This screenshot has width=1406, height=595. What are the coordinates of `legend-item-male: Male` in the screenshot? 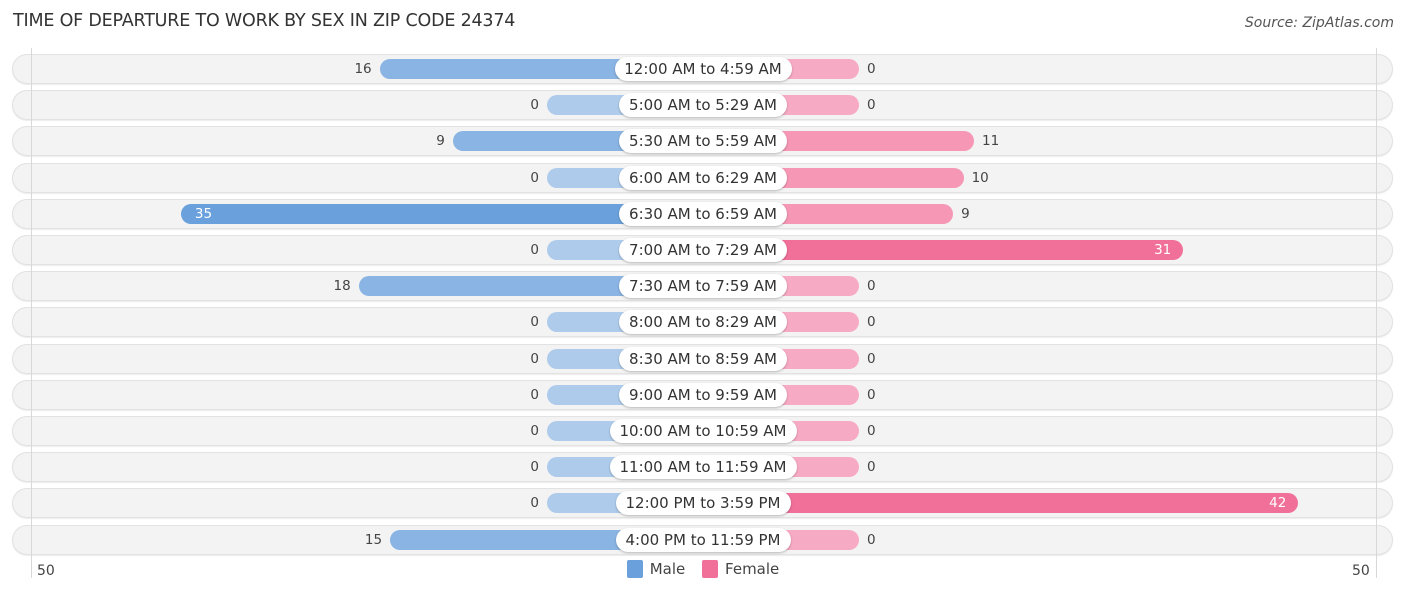 It's located at (656, 569).